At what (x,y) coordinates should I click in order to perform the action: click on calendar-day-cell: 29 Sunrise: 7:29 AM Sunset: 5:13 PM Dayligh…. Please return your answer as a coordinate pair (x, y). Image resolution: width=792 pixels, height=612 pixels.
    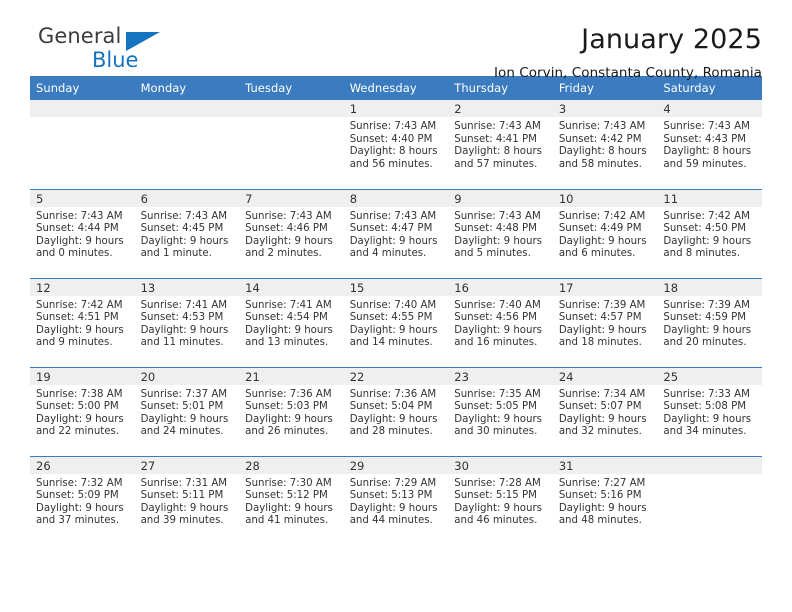
    Looking at the image, I should click on (396, 500).